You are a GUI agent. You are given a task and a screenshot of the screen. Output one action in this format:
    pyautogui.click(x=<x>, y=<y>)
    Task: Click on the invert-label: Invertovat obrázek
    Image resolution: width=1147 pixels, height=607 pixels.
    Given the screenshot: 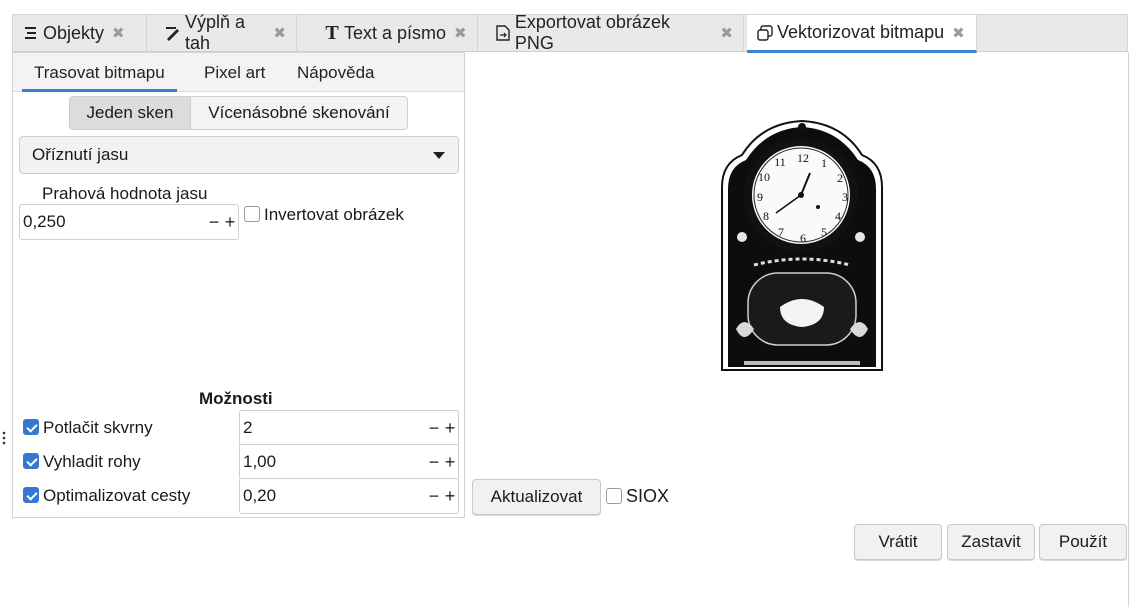 What is the action you would take?
    pyautogui.click(x=334, y=214)
    